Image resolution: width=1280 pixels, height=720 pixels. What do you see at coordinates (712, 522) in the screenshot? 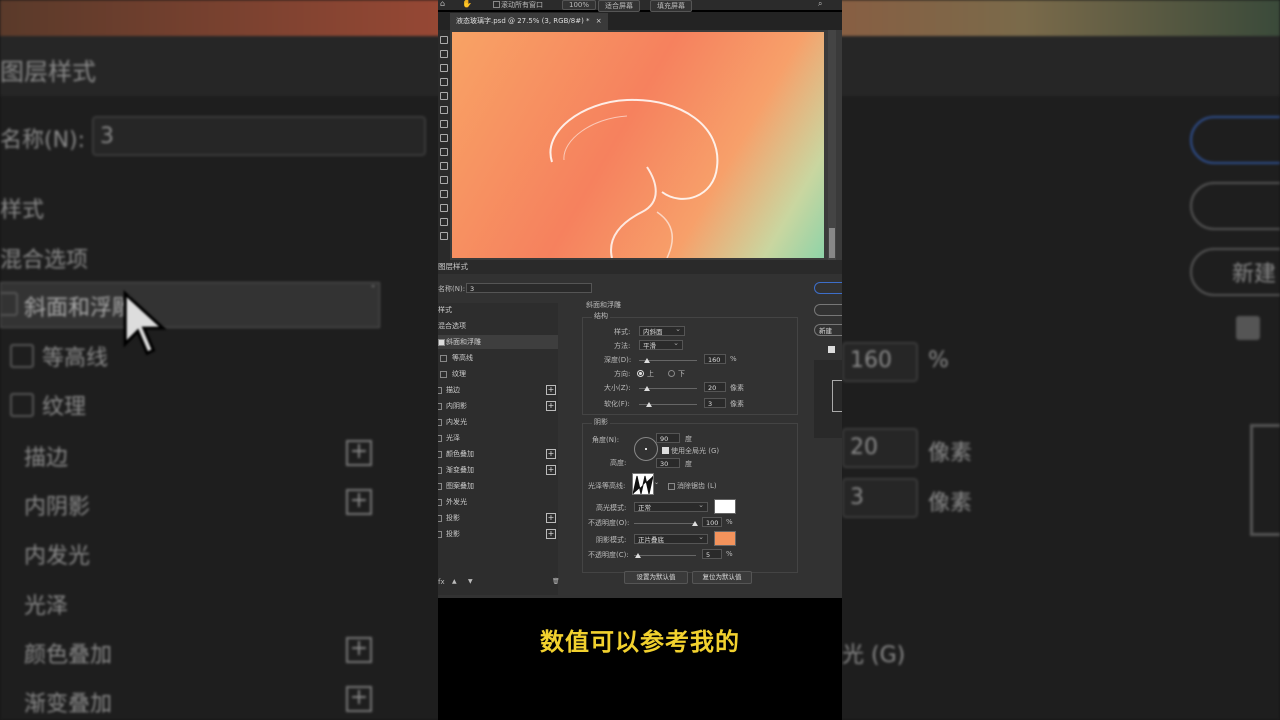
I see `highlight-opacity-input: 100` at bounding box center [712, 522].